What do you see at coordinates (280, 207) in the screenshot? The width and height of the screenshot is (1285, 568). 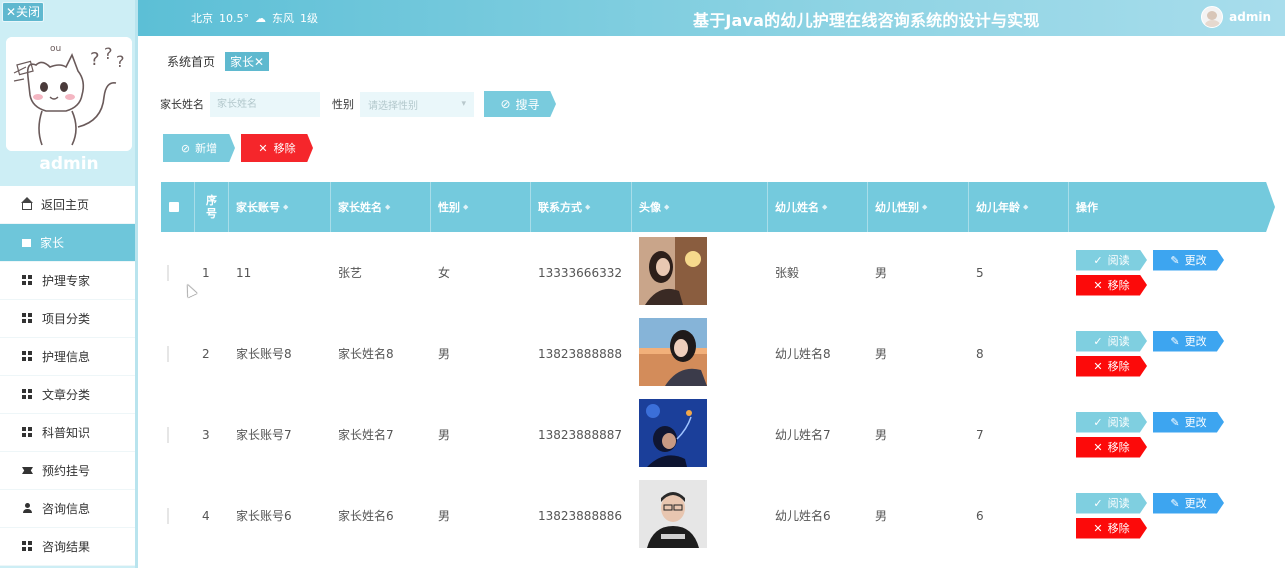 I see `col-account: 家长账号 ◆` at bounding box center [280, 207].